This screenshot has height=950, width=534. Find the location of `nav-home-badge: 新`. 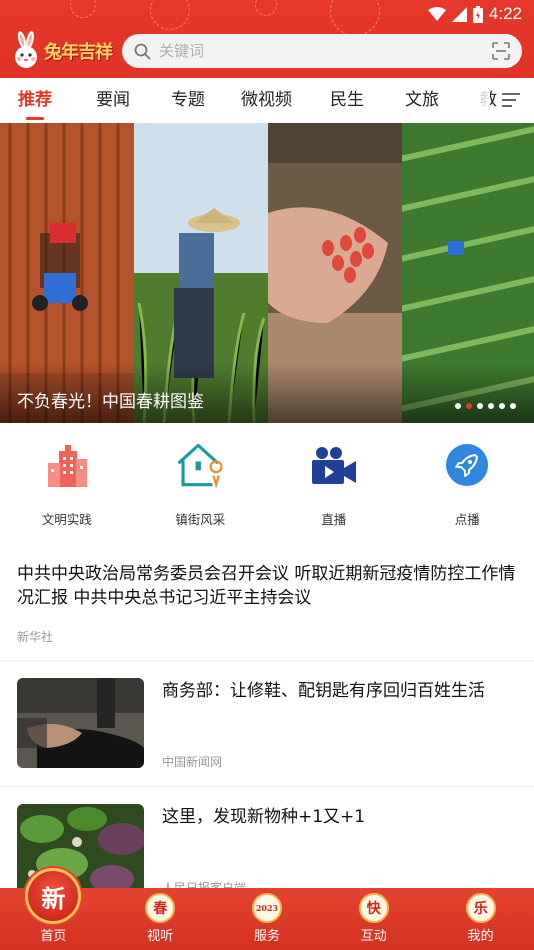

nav-home-badge: 新 is located at coordinates (53, 896).